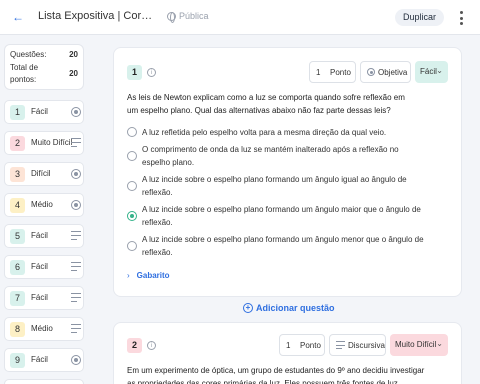 The height and width of the screenshot is (384, 480). I want to click on question-number-badge: 2, so click(134, 345).